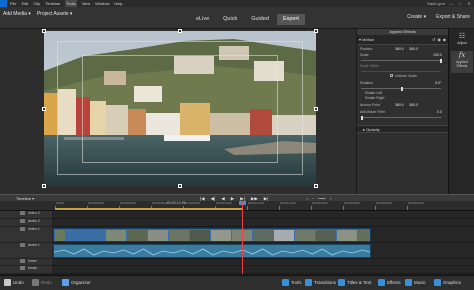 Image resolution: width=474 pixels, height=290 pixels. I want to click on adjust-icon: ☷, so click(462, 36).